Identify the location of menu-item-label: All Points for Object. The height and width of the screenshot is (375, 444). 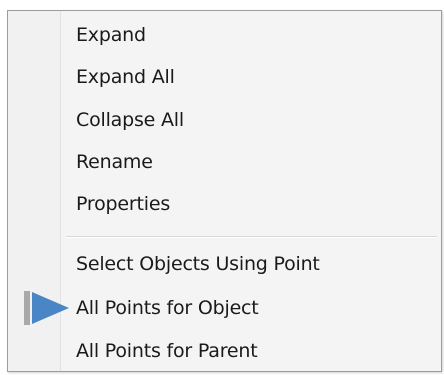
(167, 308).